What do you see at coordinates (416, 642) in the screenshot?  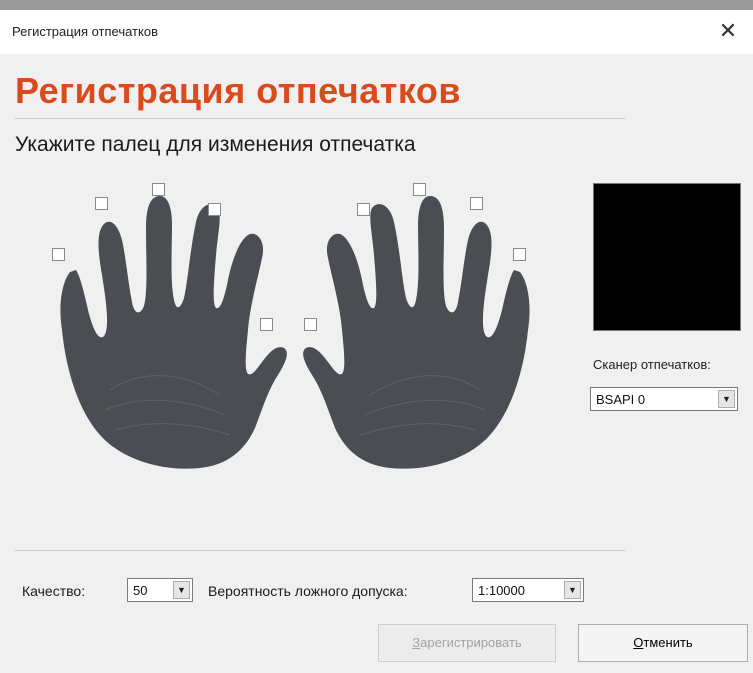 I see `register-button-accel: З` at bounding box center [416, 642].